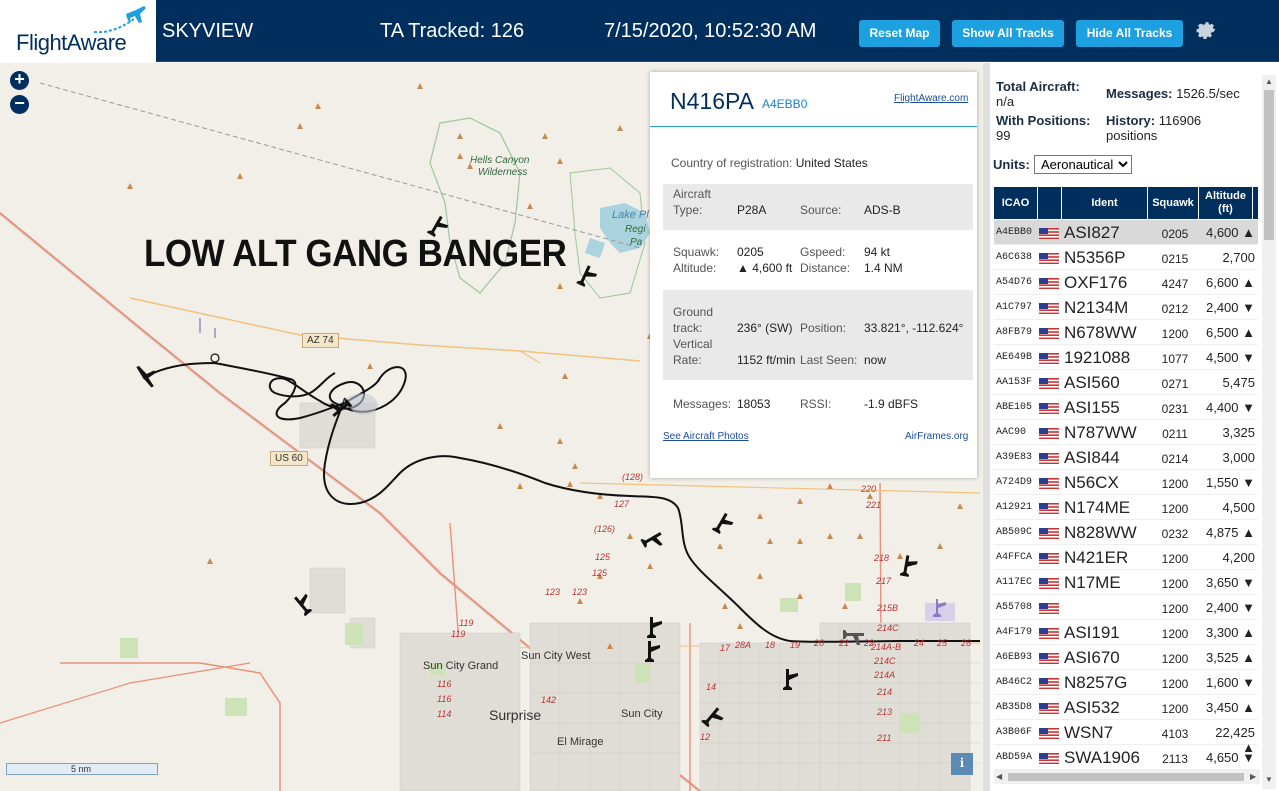 The width and height of the screenshot is (1279, 791). What do you see at coordinates (1092, 632) in the screenshot?
I see `row-ident: ASI191` at bounding box center [1092, 632].